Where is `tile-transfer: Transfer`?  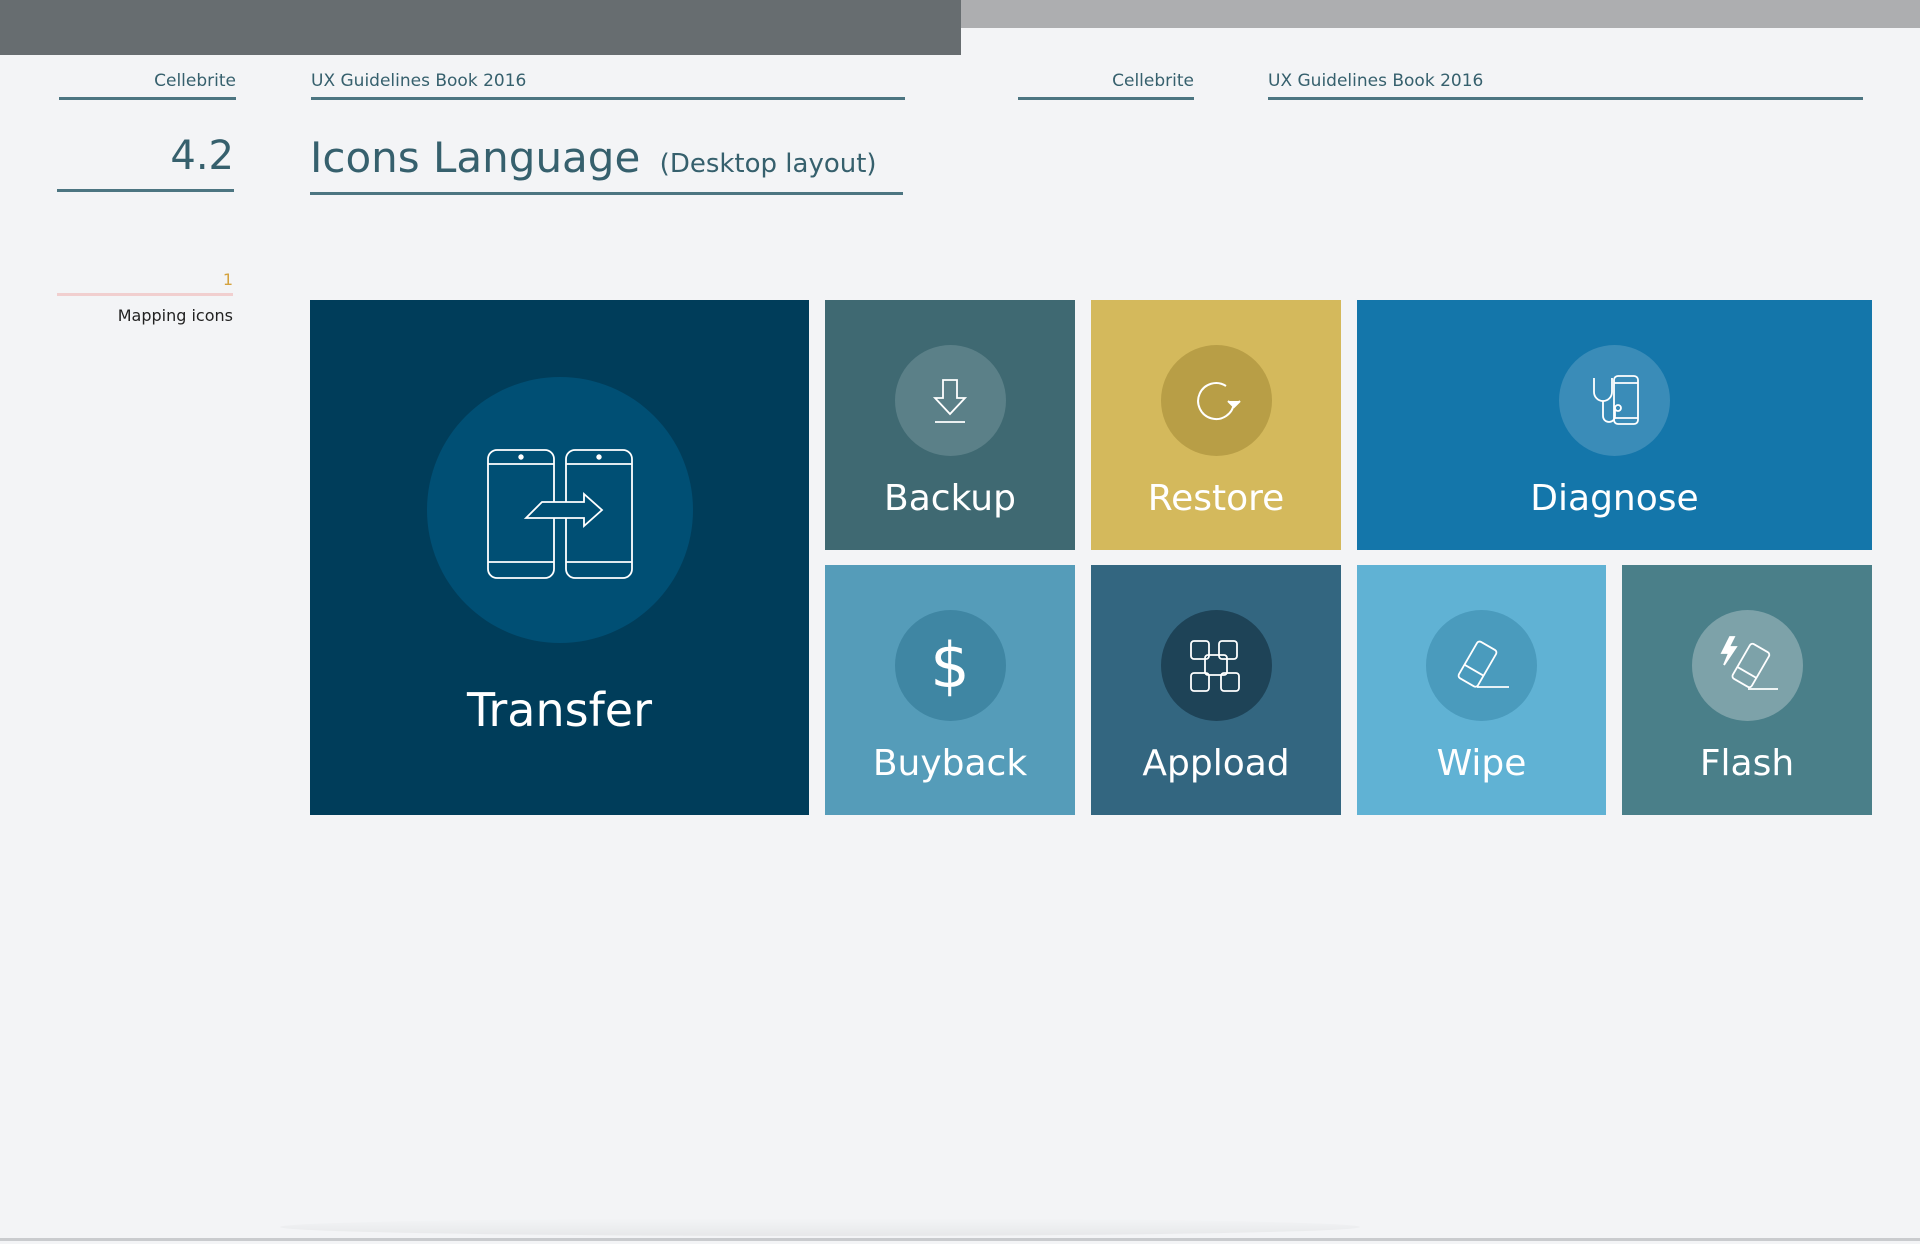 tile-transfer: Transfer is located at coordinates (559, 557).